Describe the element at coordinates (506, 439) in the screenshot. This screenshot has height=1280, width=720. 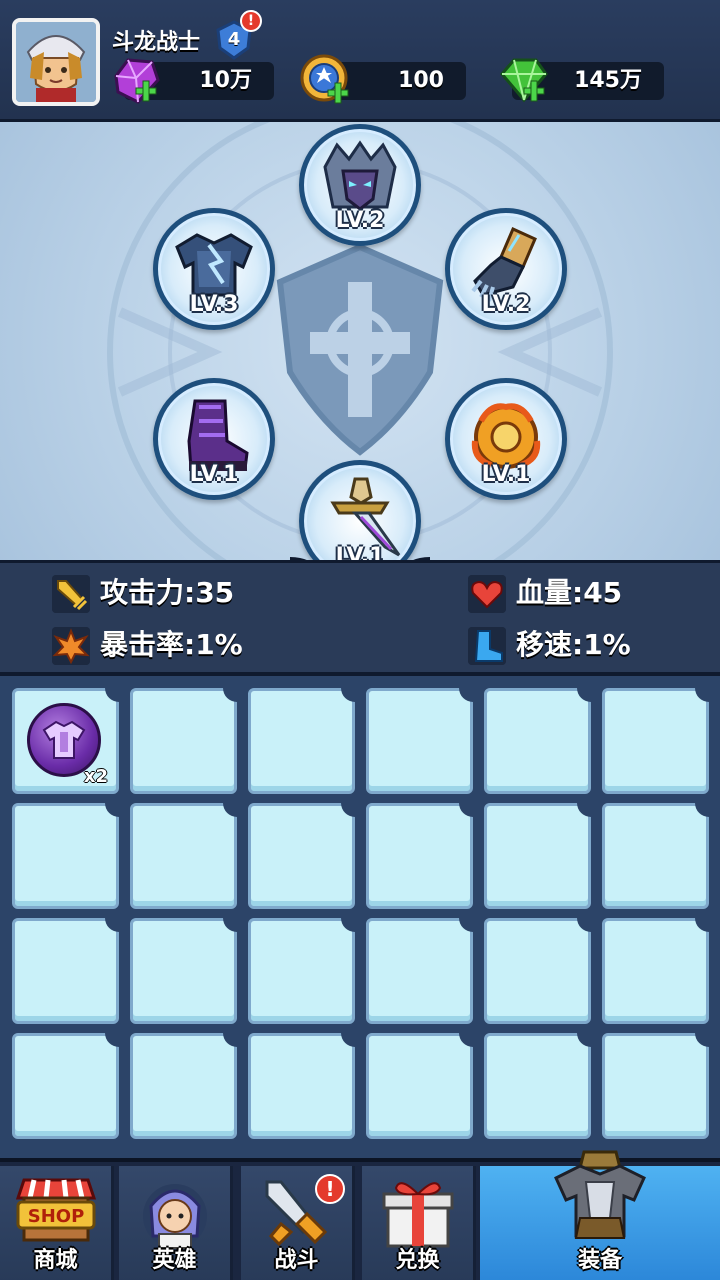
I see `equip-slot-amulet: LV.1` at that location.